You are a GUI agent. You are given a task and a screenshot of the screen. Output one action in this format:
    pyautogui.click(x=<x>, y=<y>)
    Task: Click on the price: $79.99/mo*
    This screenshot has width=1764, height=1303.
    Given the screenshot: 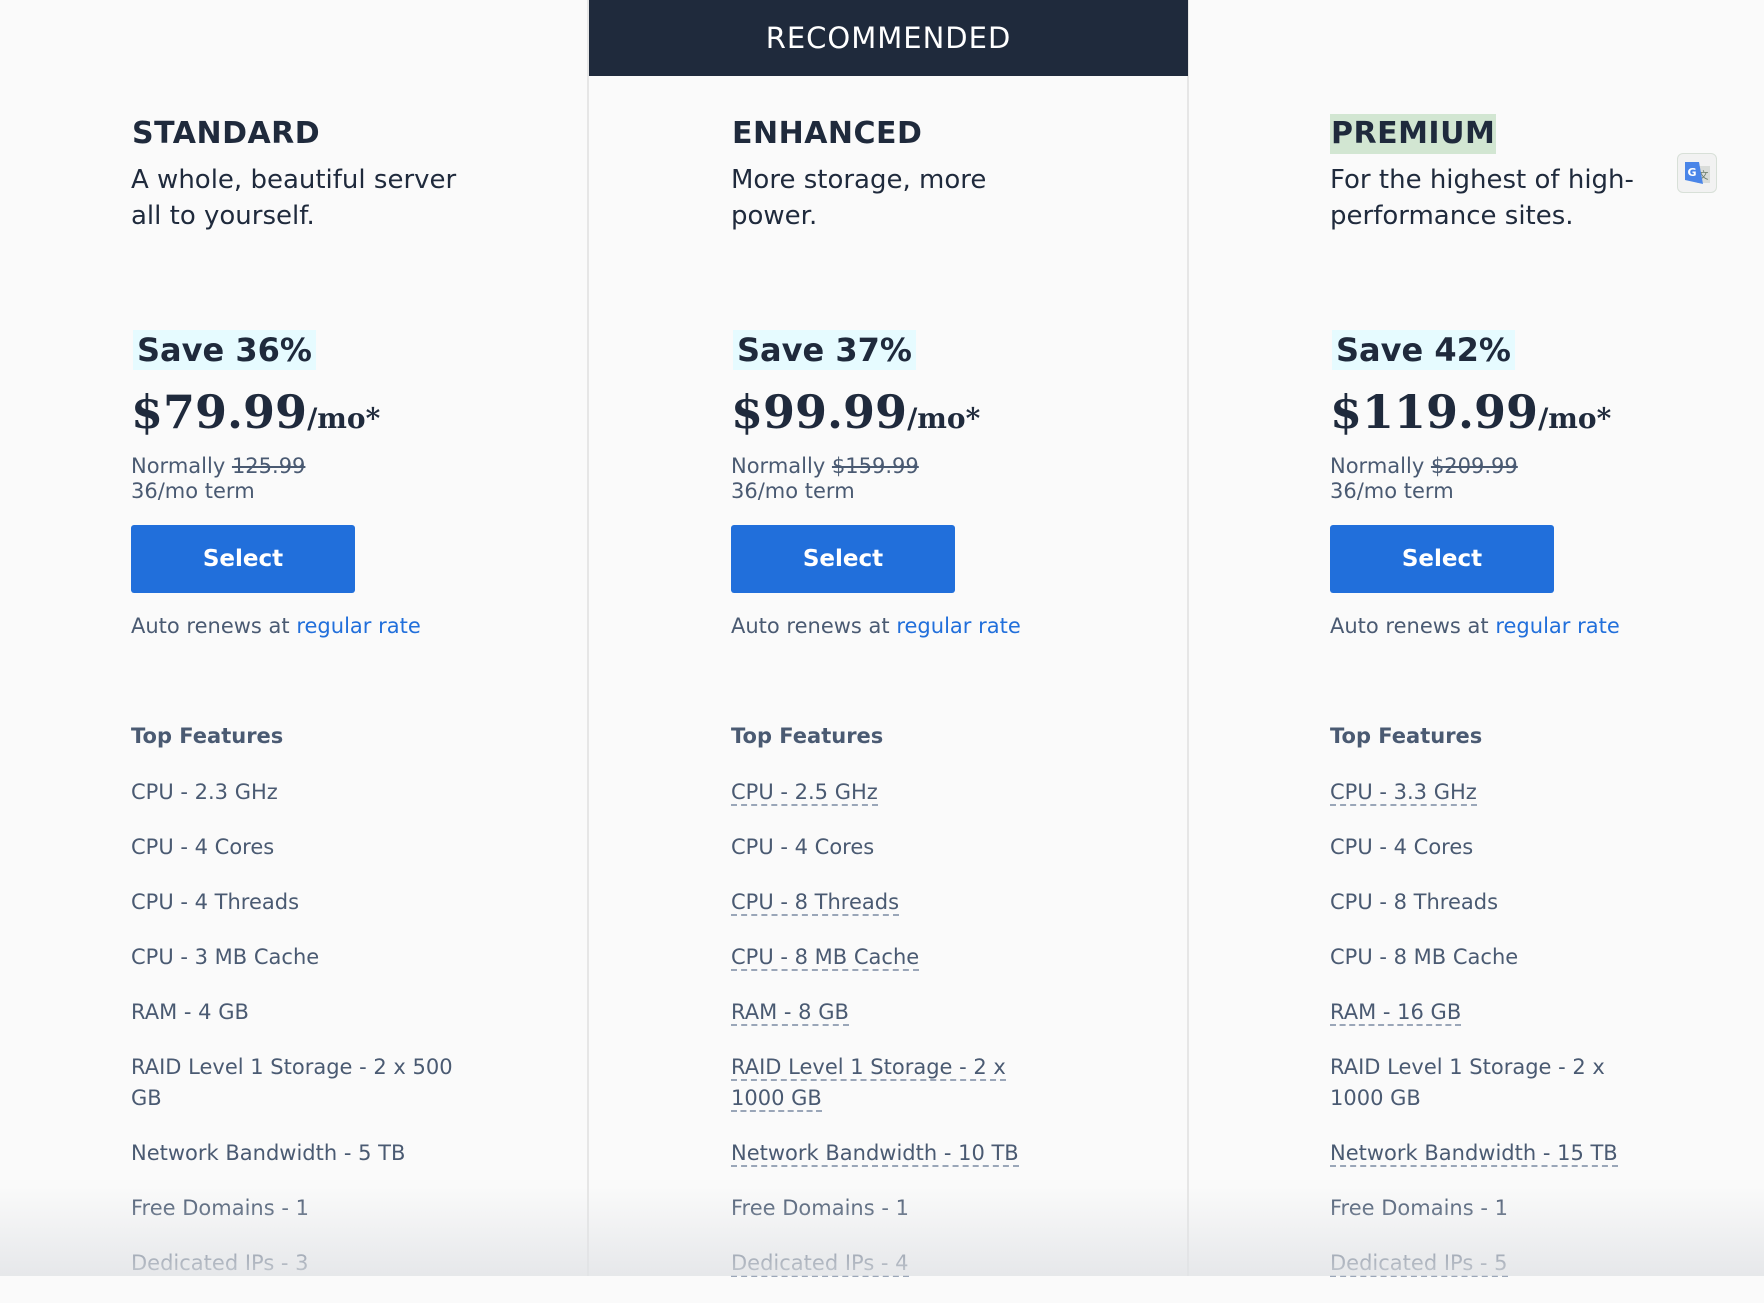 What is the action you would take?
    pyautogui.click(x=255, y=412)
    